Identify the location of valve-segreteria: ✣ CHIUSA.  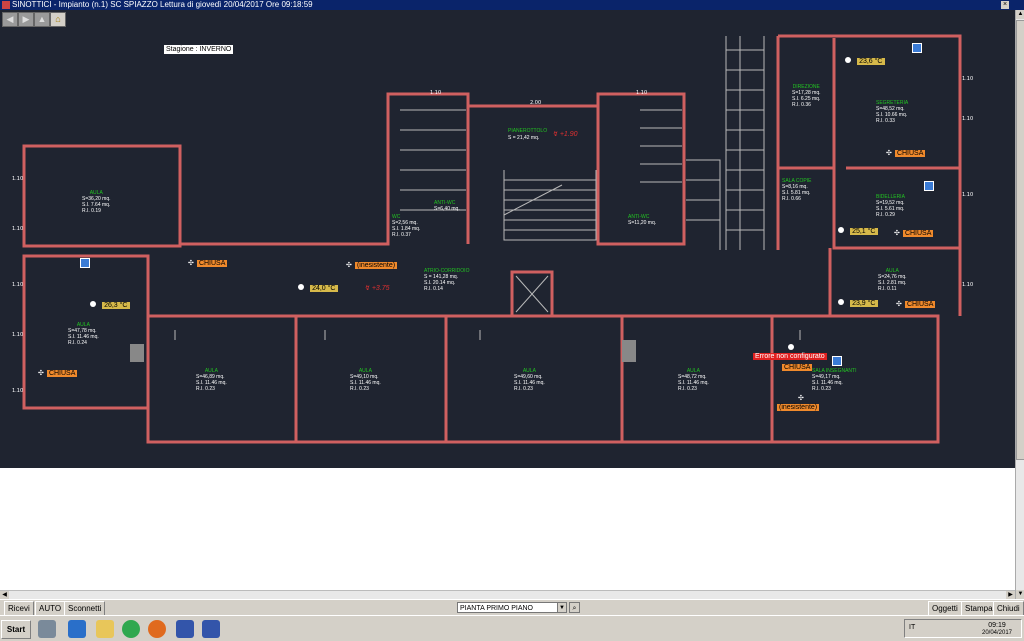
(906, 152).